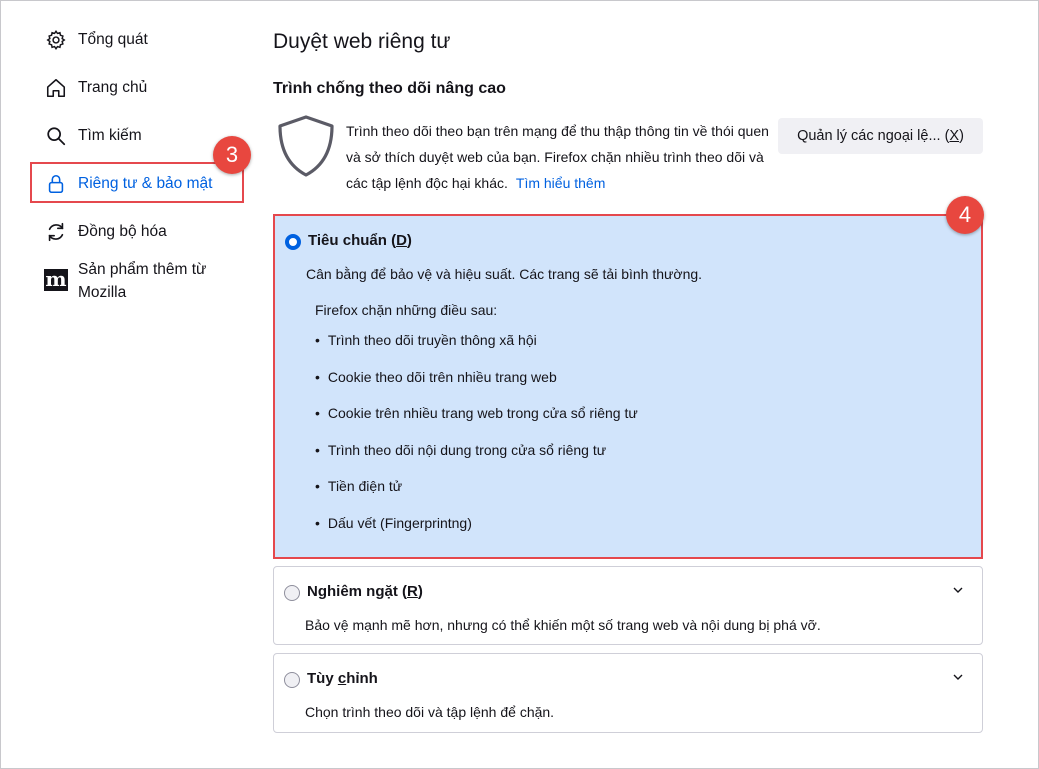 The height and width of the screenshot is (769, 1039). I want to click on list-item: Tiền điện tử, so click(476, 494).